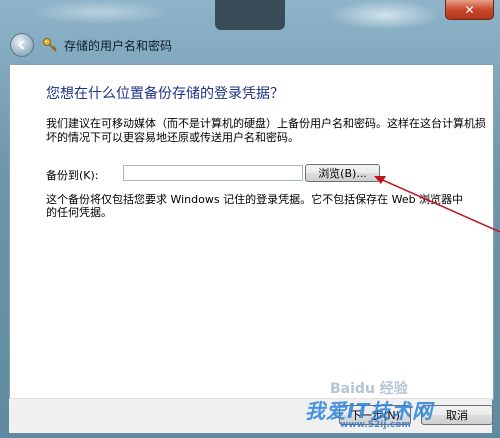  Describe the element at coordinates (251, 415) in the screenshot. I see `button-bar: 下一步(N) 取消` at that location.